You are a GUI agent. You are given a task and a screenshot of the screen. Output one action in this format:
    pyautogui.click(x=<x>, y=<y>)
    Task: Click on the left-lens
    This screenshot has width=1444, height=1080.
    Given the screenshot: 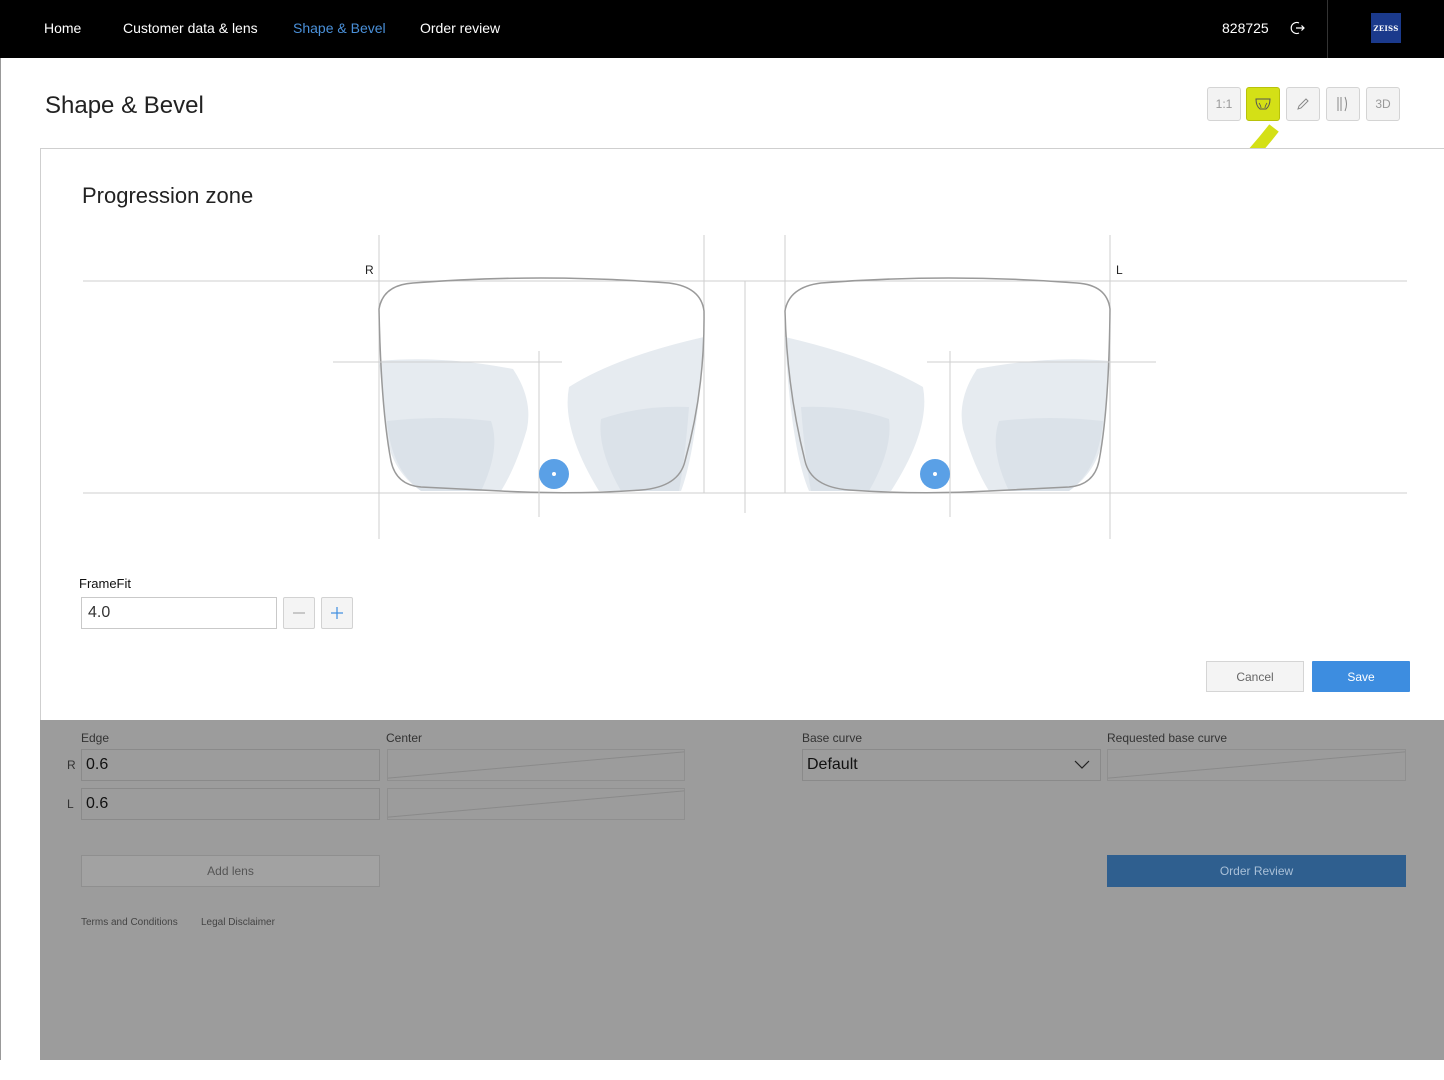 What is the action you would take?
    pyautogui.click(x=970, y=397)
    